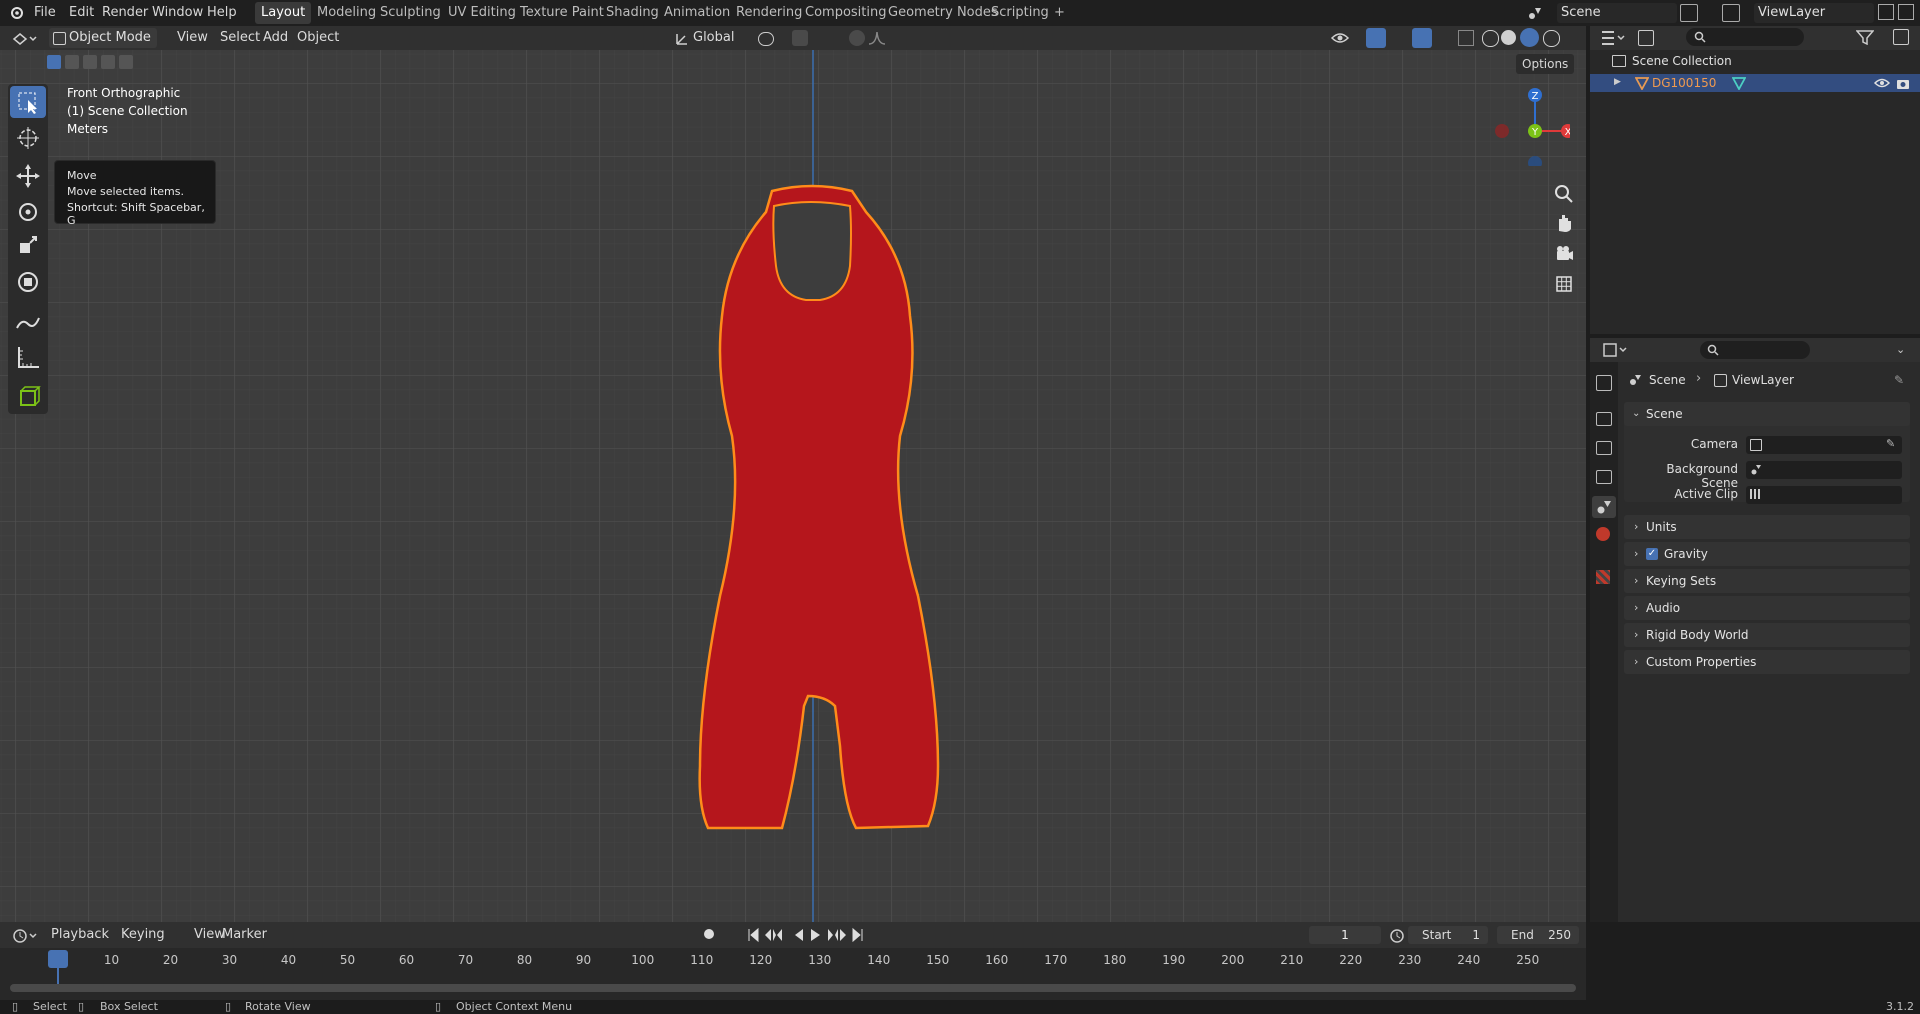  I want to click on scene-selector: Scene, so click(1617, 13).